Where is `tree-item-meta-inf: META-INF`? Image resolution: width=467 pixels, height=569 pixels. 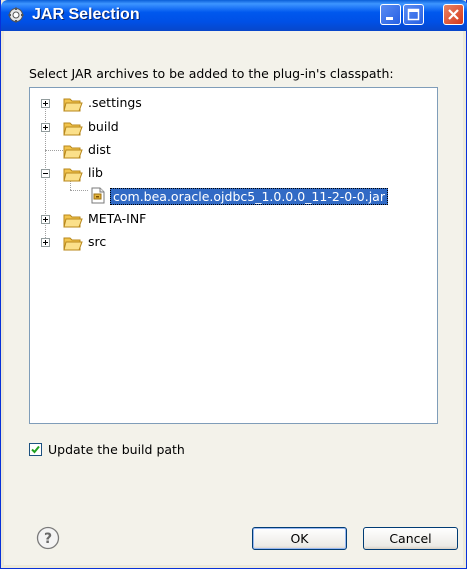 tree-item-meta-inf: META-INF is located at coordinates (230, 220).